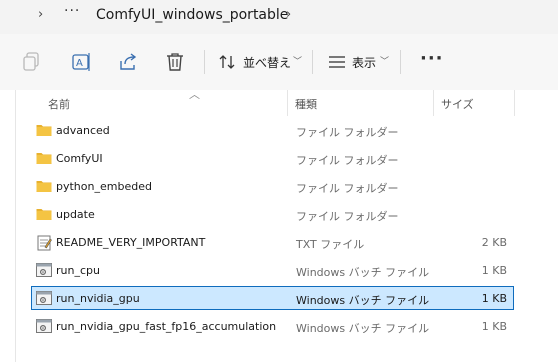 The width and height of the screenshot is (558, 362). Describe the element at coordinates (194, 94) in the screenshot. I see `sort-ascending-icon: ︿` at that location.